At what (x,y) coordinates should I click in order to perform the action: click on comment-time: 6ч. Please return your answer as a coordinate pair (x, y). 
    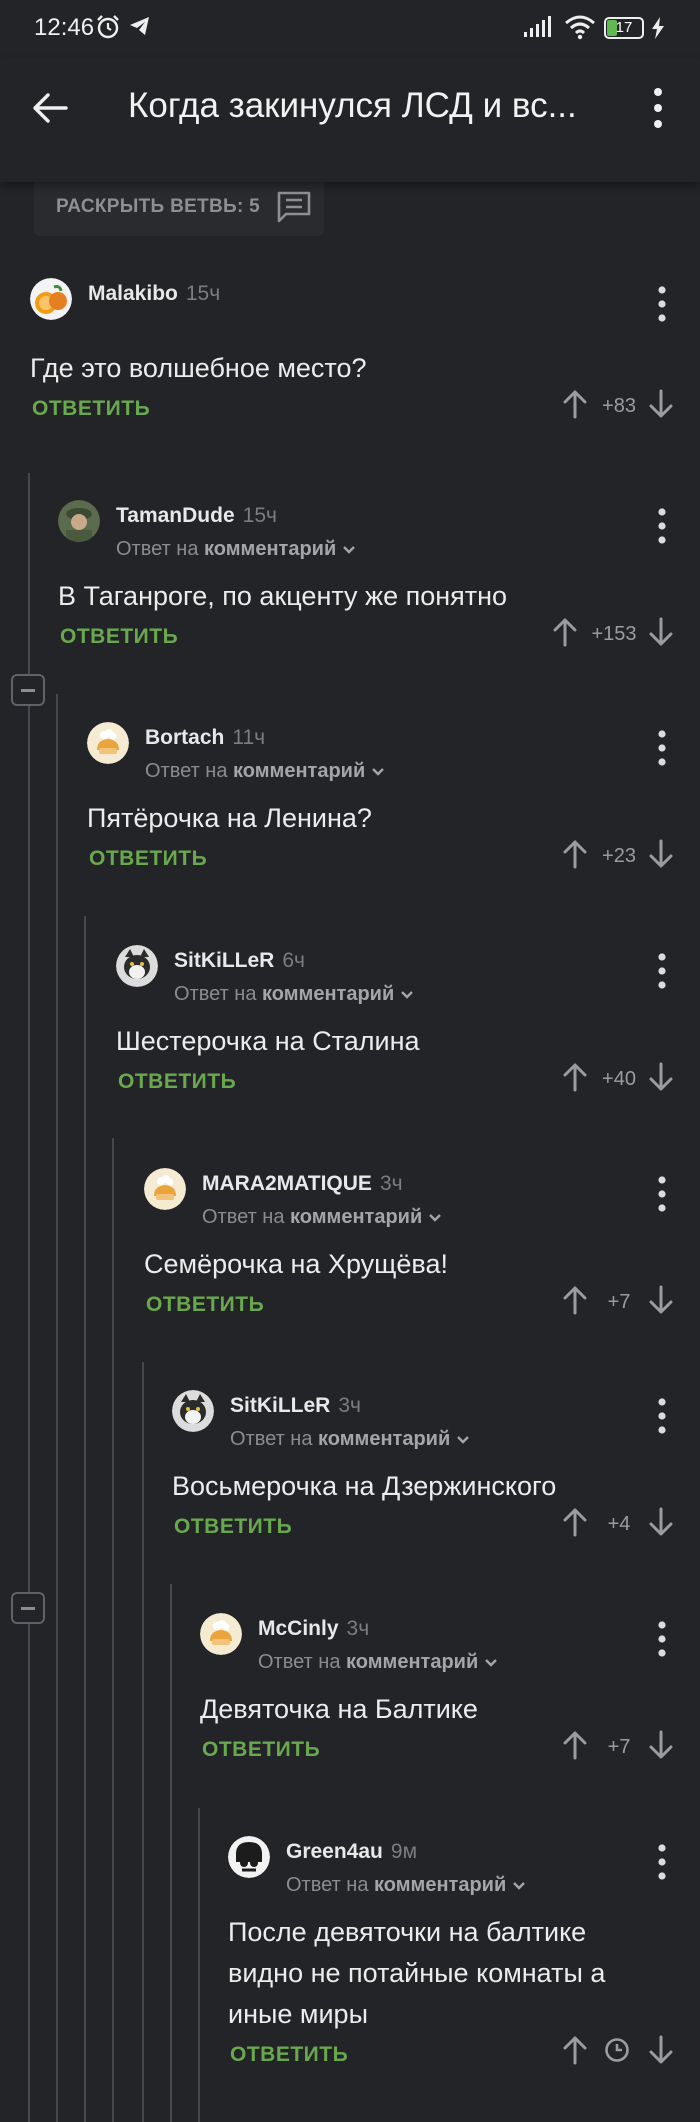
    Looking at the image, I should click on (293, 960).